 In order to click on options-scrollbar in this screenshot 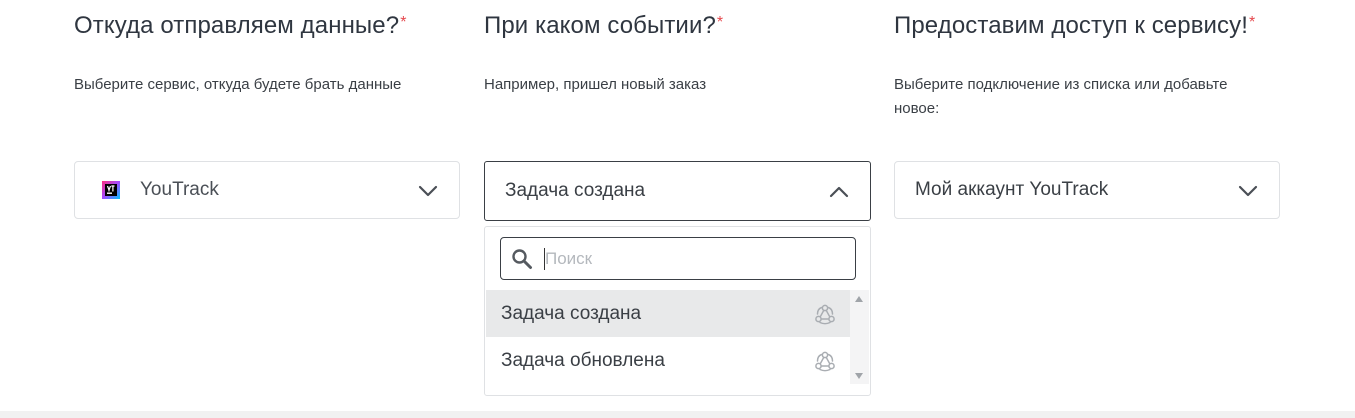, I will do `click(859, 337)`.